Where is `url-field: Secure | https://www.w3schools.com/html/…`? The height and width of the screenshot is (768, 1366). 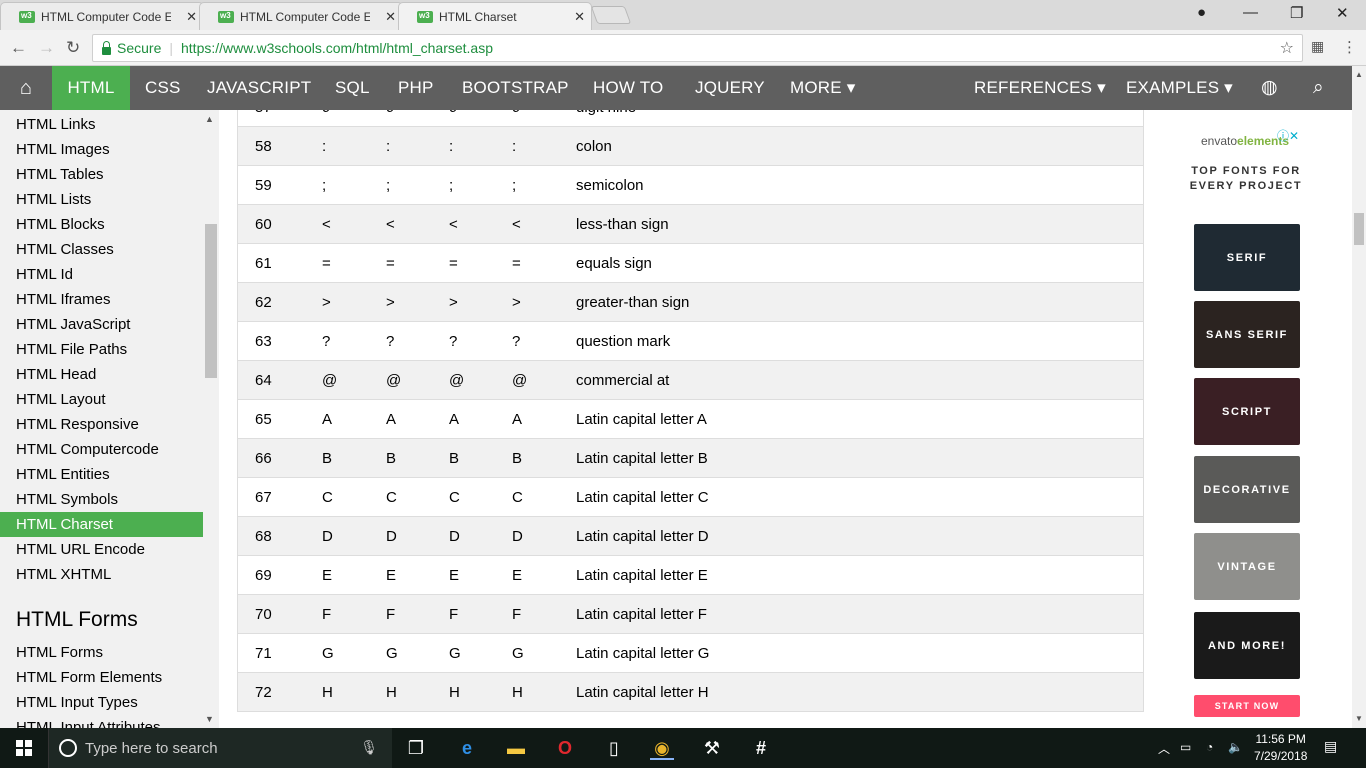
url-field: Secure | https://www.w3schools.com/html/… is located at coordinates (697, 48).